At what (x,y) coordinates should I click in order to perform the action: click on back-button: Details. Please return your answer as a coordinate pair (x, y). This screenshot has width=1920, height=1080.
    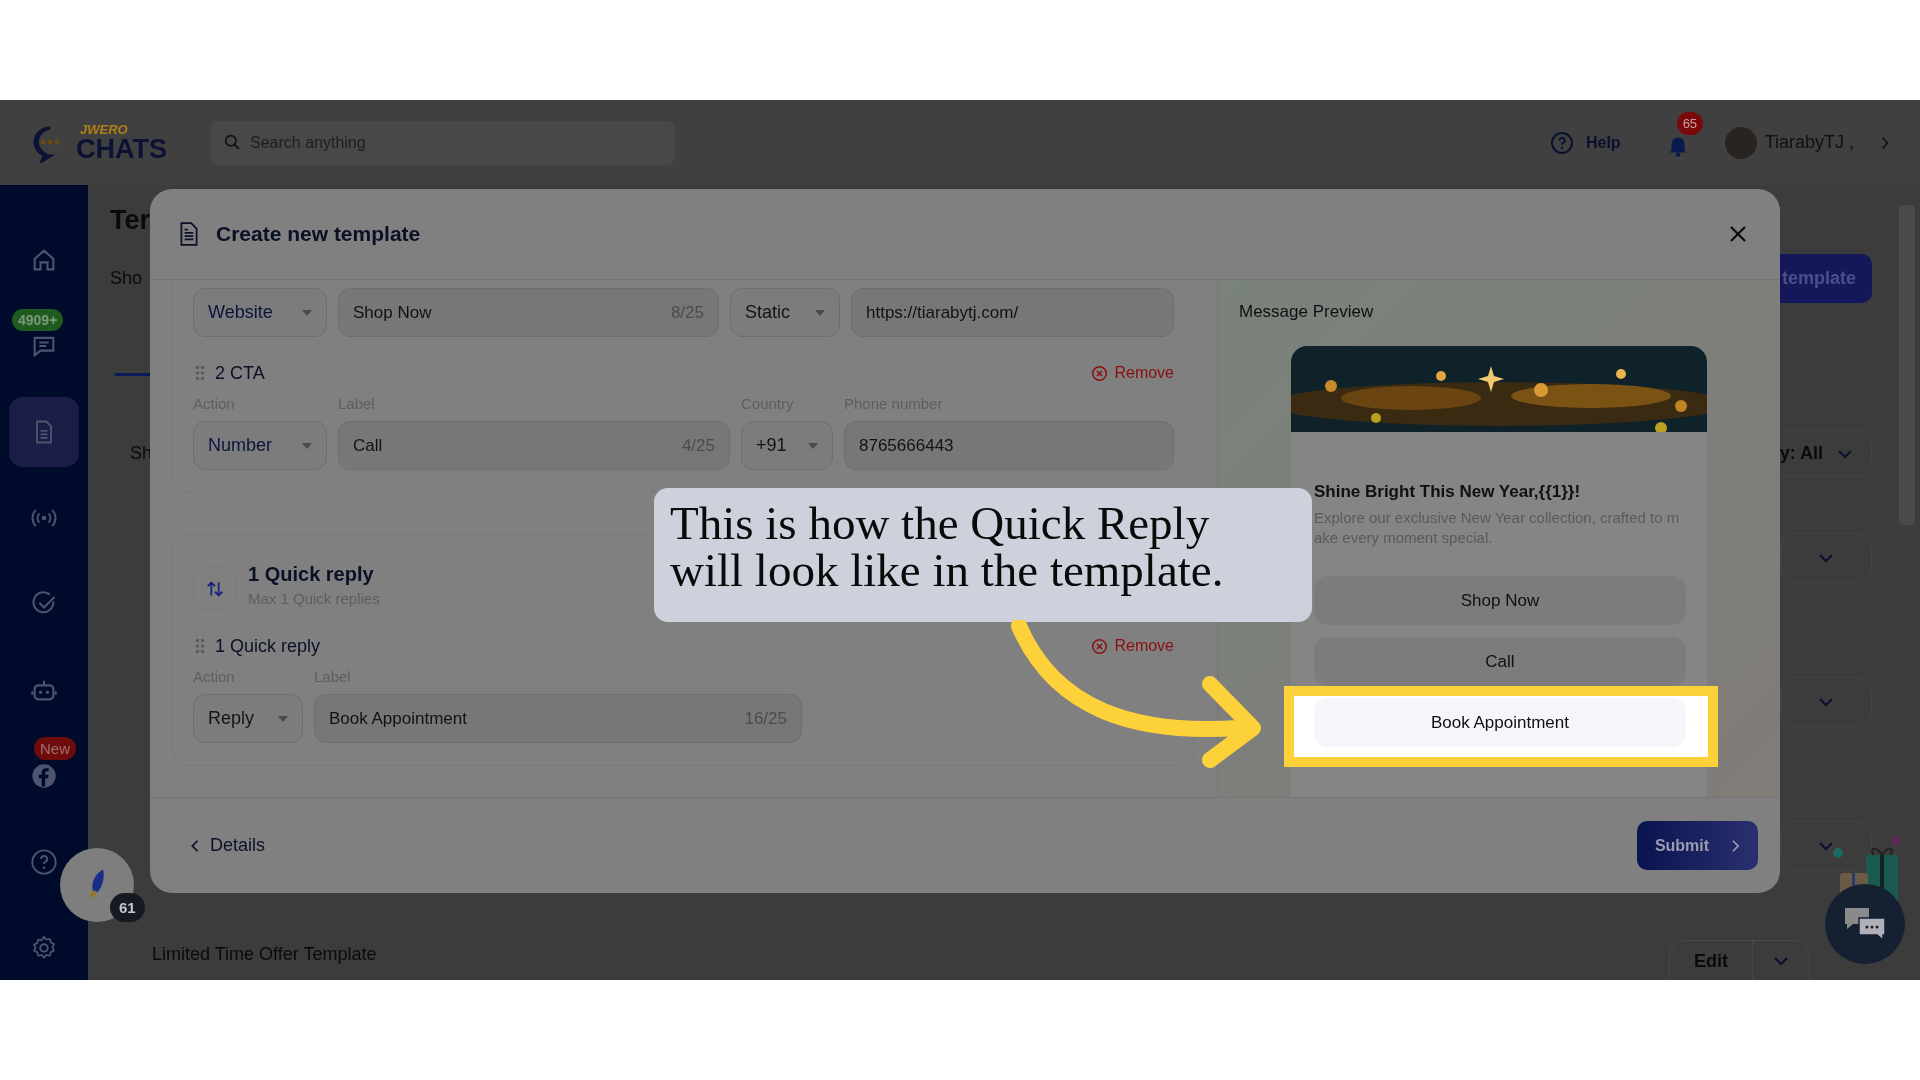
    Looking at the image, I should click on (228, 845).